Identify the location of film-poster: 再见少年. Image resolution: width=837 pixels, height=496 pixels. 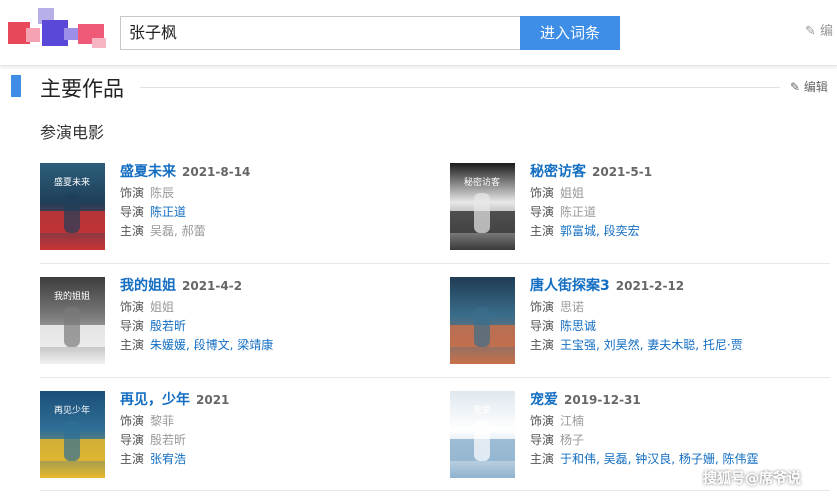
(72, 434).